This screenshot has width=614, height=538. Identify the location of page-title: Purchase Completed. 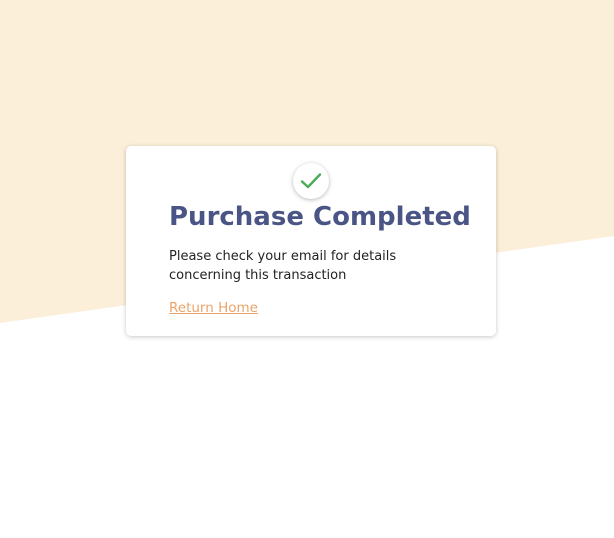
(320, 217).